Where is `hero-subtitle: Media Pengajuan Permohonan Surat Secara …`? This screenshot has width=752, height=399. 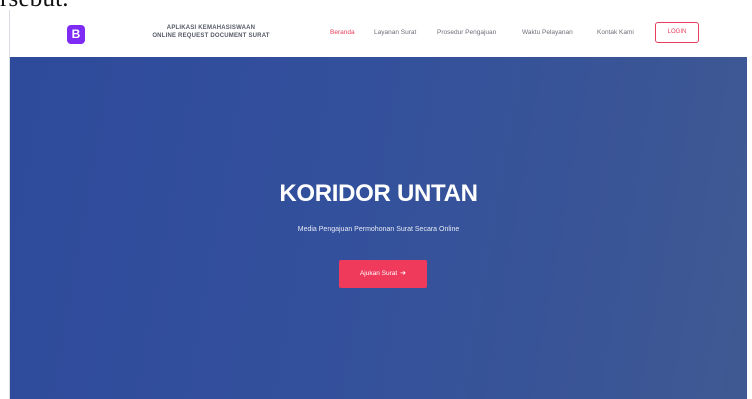 hero-subtitle: Media Pengajuan Permohonan Surat Secara … is located at coordinates (378, 229).